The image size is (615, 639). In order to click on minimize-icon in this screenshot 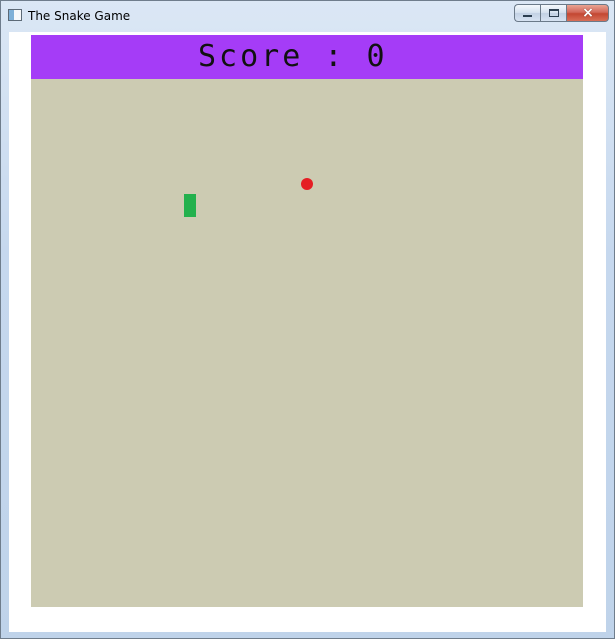, I will do `click(527, 16)`.